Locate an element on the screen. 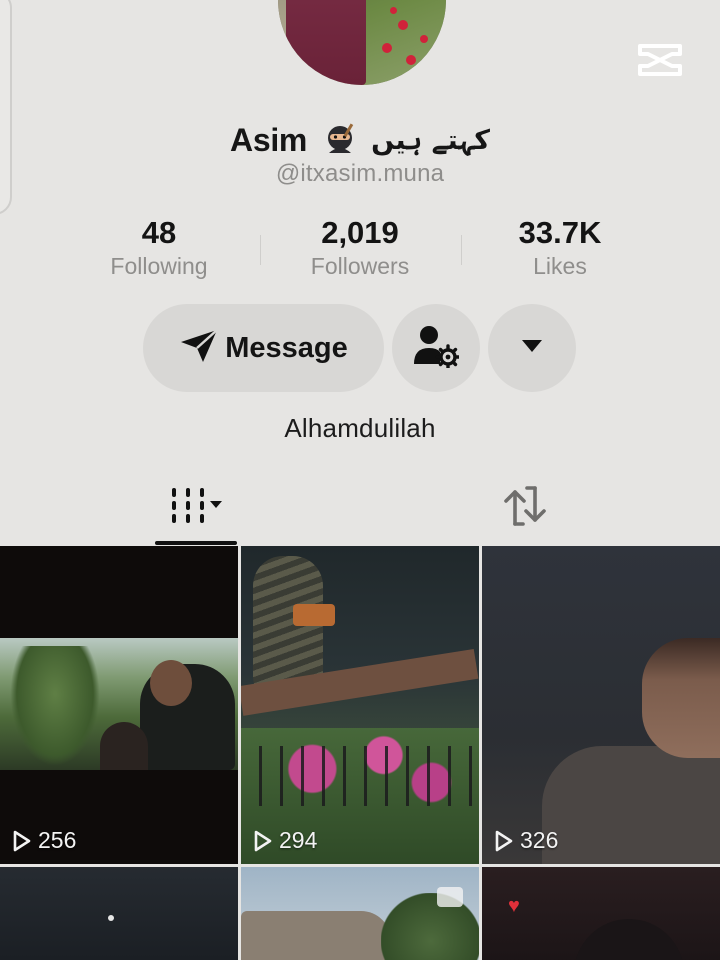  heart-icon: ♥ is located at coordinates (514, 906).